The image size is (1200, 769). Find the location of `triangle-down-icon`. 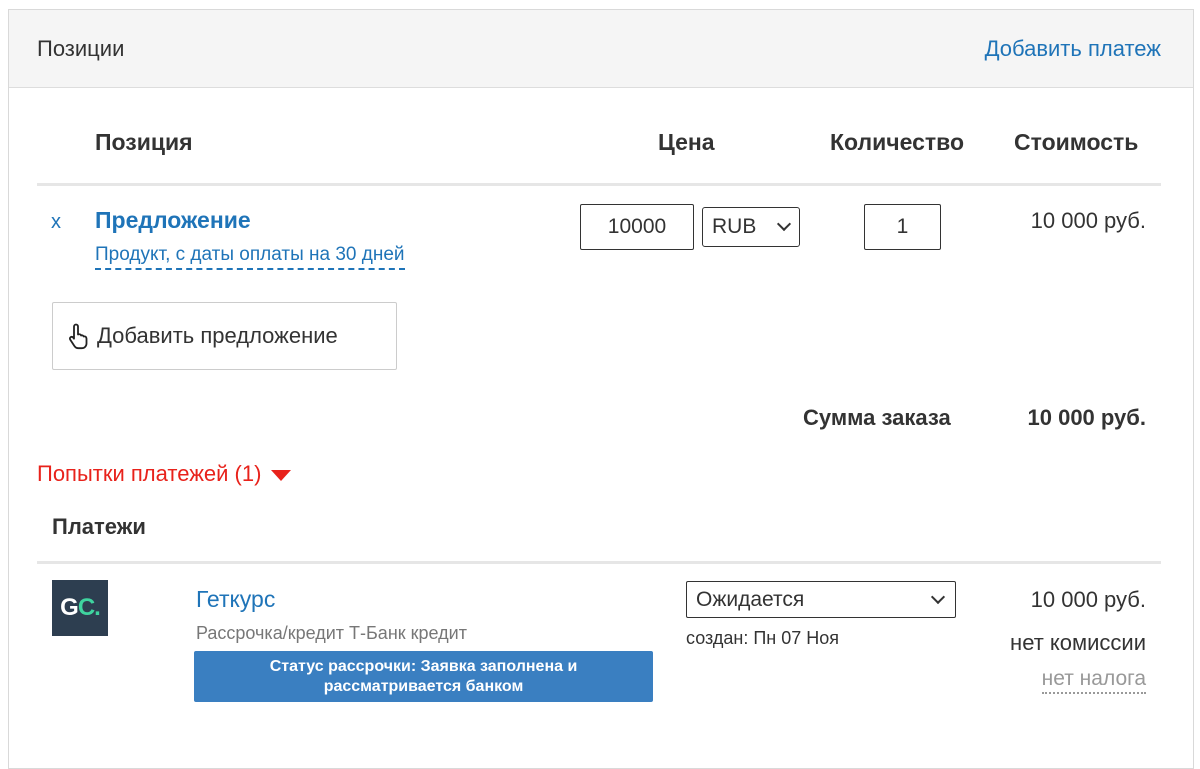

triangle-down-icon is located at coordinates (281, 475).